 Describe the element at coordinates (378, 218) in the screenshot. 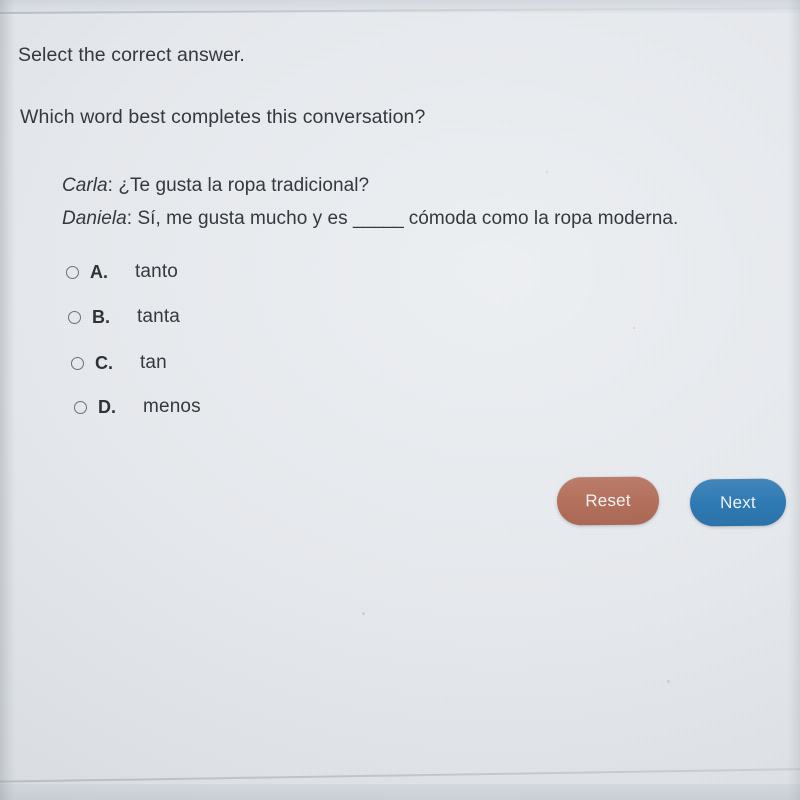

I see `answer-blank: _____` at that location.